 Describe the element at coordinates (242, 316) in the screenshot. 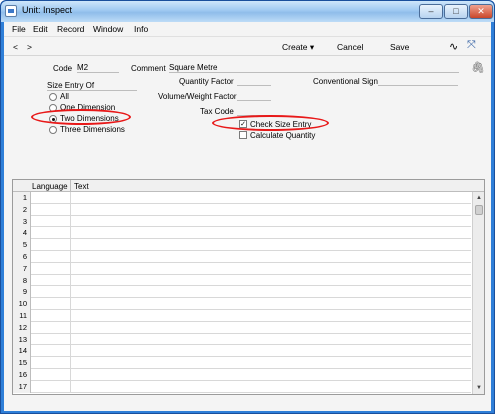

I see `table-row: 11` at that location.